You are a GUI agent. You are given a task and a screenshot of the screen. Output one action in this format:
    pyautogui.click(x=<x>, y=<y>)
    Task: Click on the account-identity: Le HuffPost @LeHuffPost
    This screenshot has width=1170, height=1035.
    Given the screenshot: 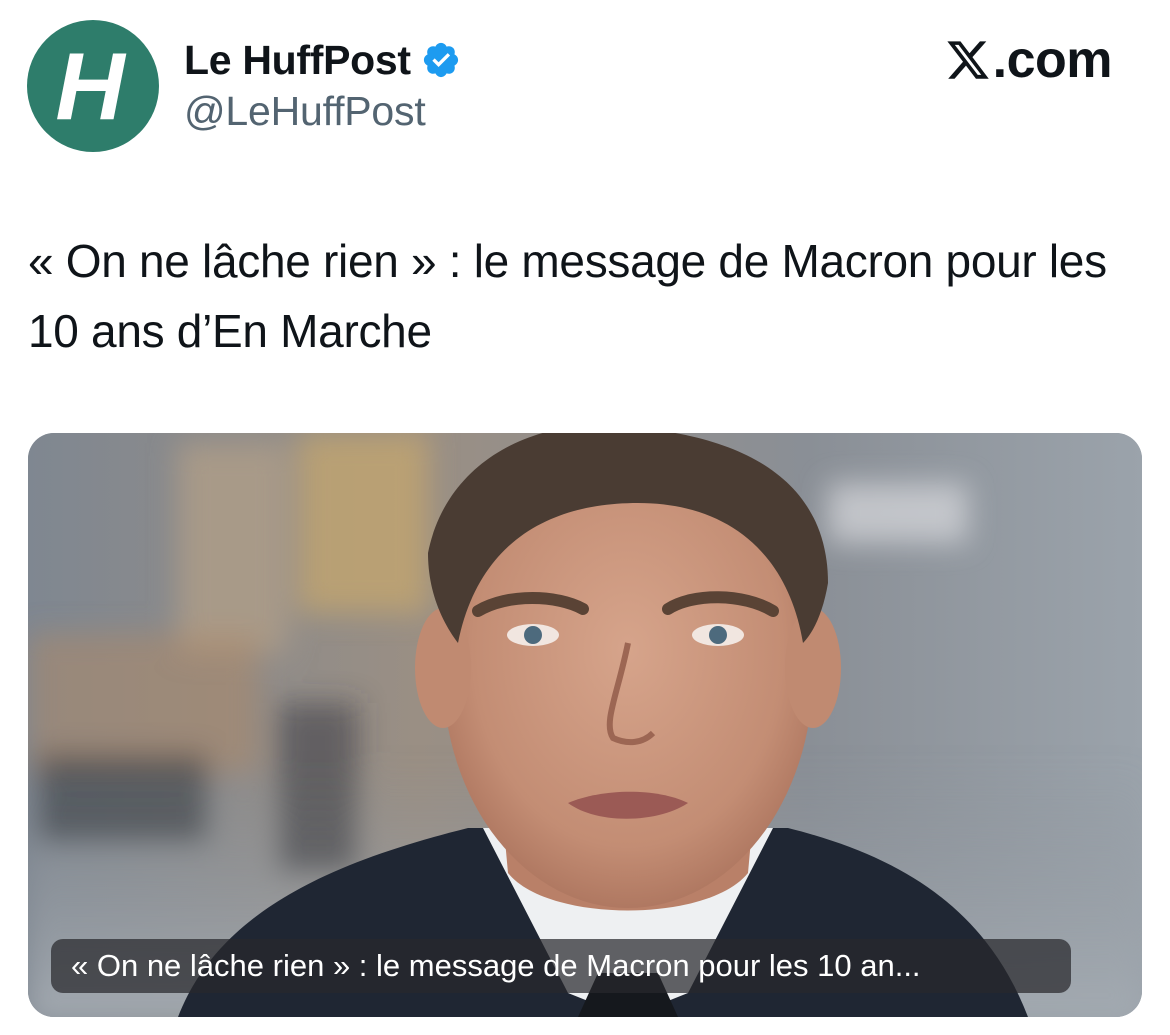 What is the action you would take?
    pyautogui.click(x=322, y=85)
    